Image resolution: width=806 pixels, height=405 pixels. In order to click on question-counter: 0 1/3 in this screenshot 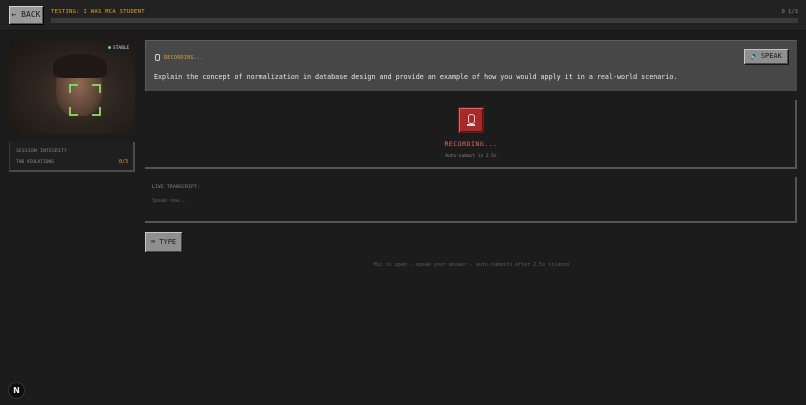, I will do `click(789, 12)`.